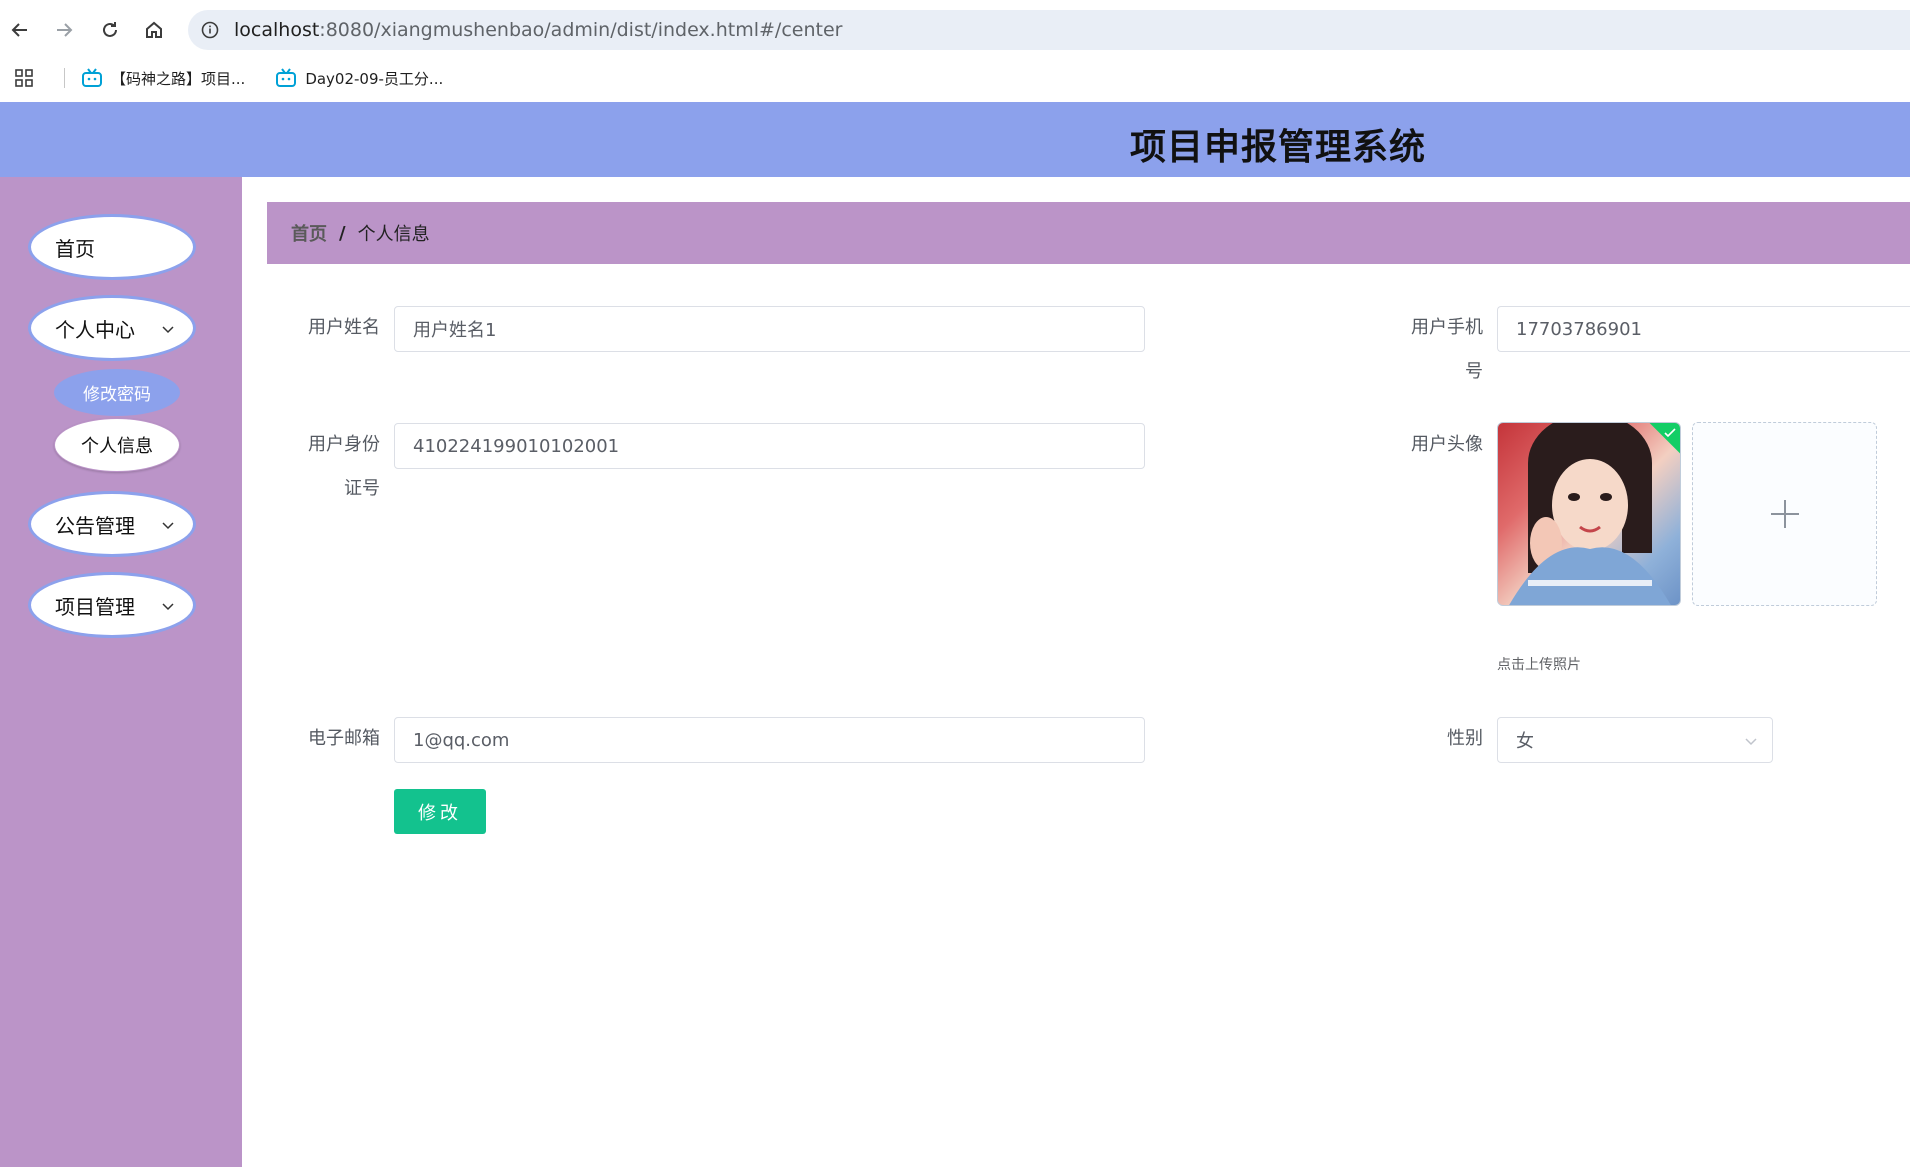 The image size is (1910, 1167). I want to click on phone-input: 17703786901, so click(1703, 329).